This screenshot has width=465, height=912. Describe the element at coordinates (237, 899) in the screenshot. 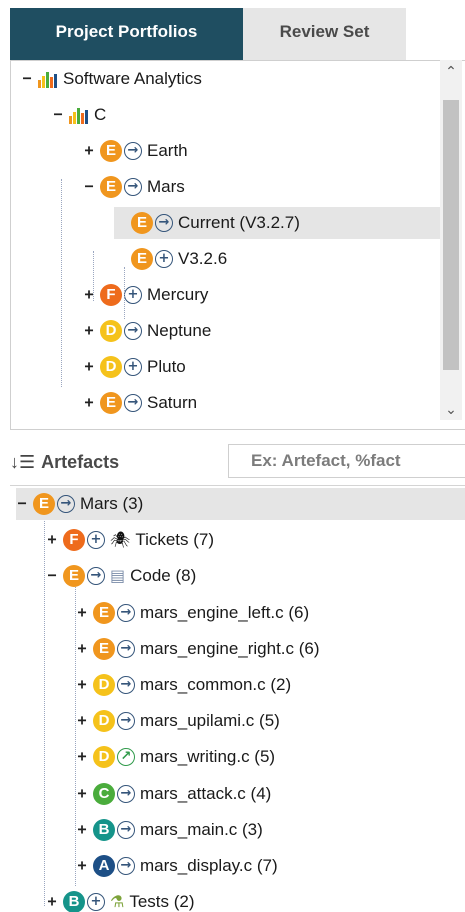

I see `tree-node: + B + ⚗ Tests (2)` at that location.